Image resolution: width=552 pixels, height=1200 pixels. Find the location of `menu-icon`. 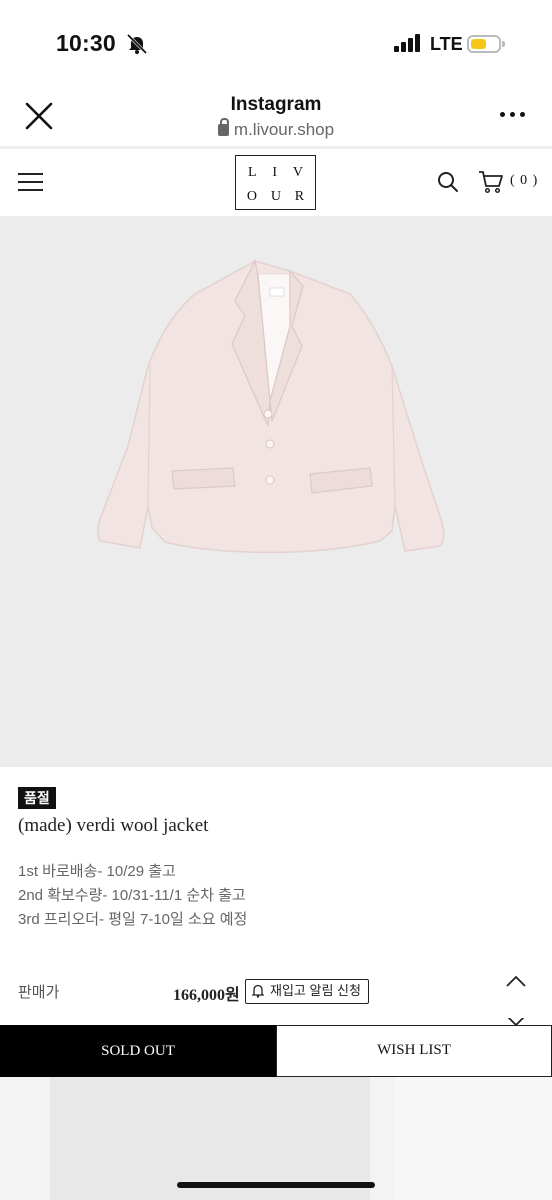

menu-icon is located at coordinates (31, 181).